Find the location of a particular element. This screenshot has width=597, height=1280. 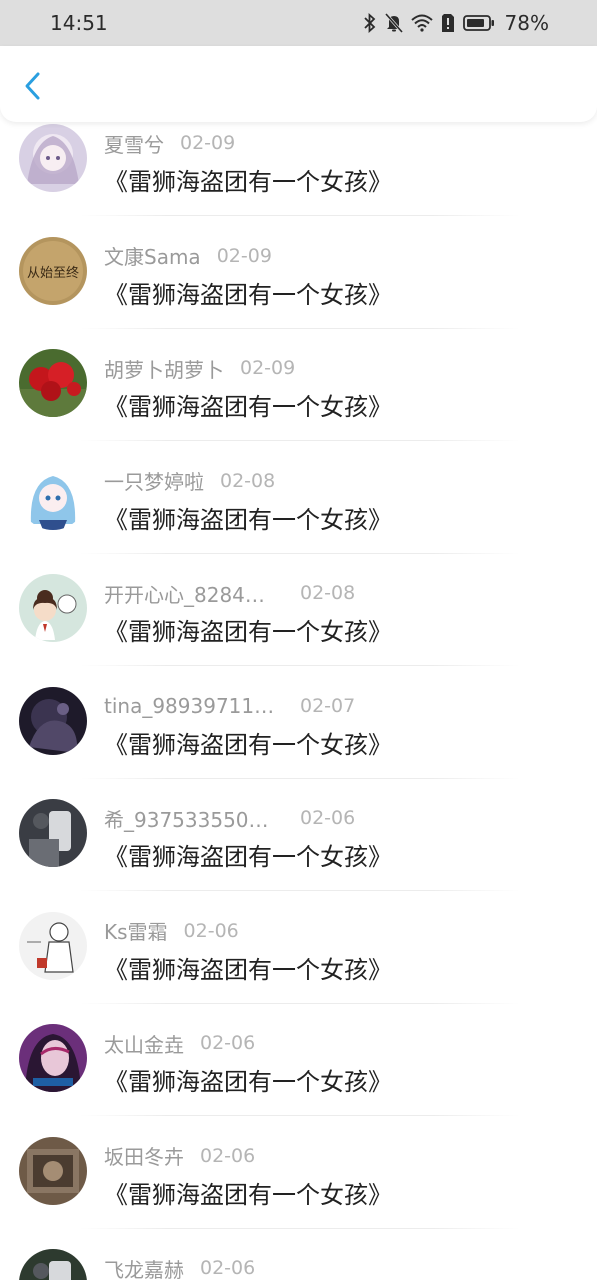

anime-girl-avatar-icon is located at coordinates (53, 158).